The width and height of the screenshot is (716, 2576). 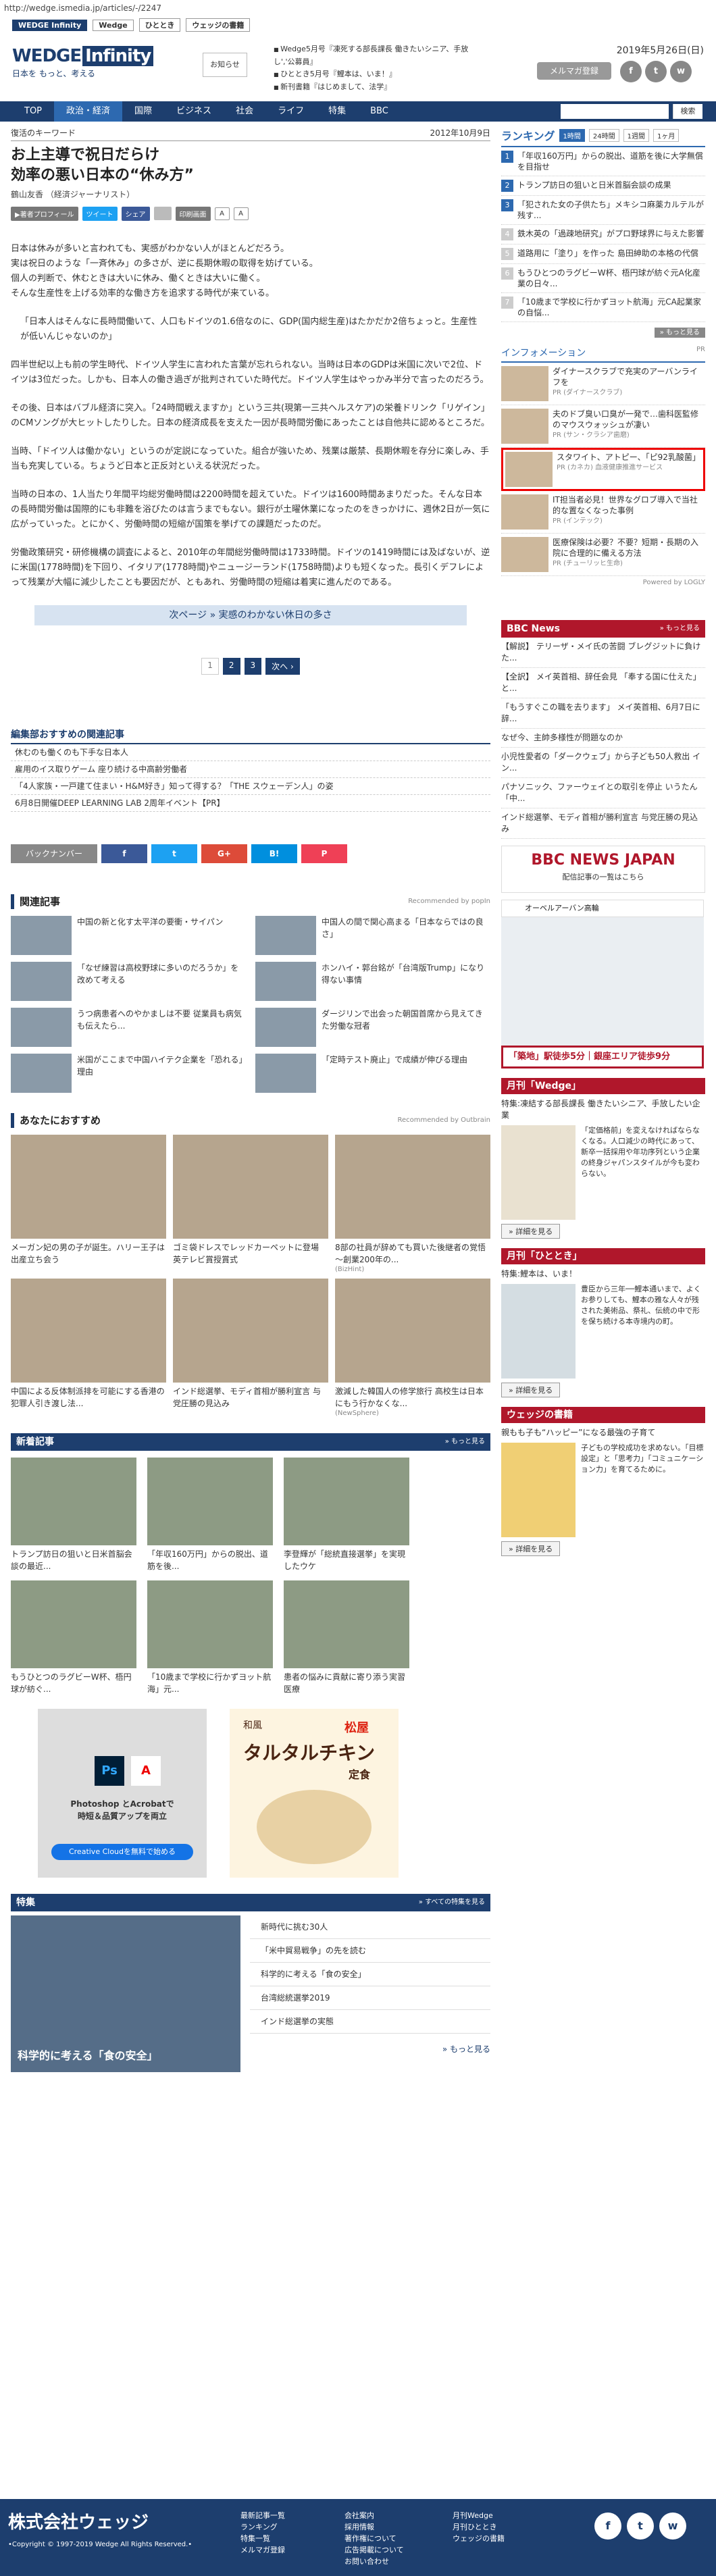 What do you see at coordinates (250, 1204) in the screenshot?
I see `recommend-card: ゴミ袋ドレスでレッドカーペットに登場 英テレビ賞授賞式` at bounding box center [250, 1204].